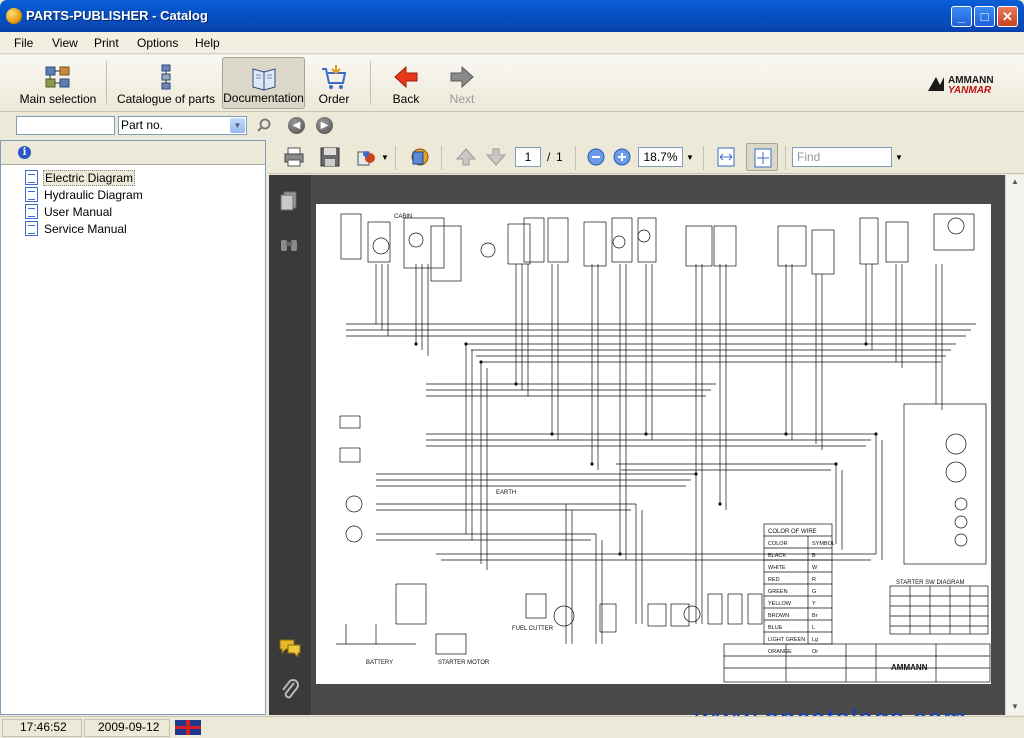 The image size is (1024, 738). What do you see at coordinates (129, 727) in the screenshot?
I see `status-date: 2009-09-12` at bounding box center [129, 727].